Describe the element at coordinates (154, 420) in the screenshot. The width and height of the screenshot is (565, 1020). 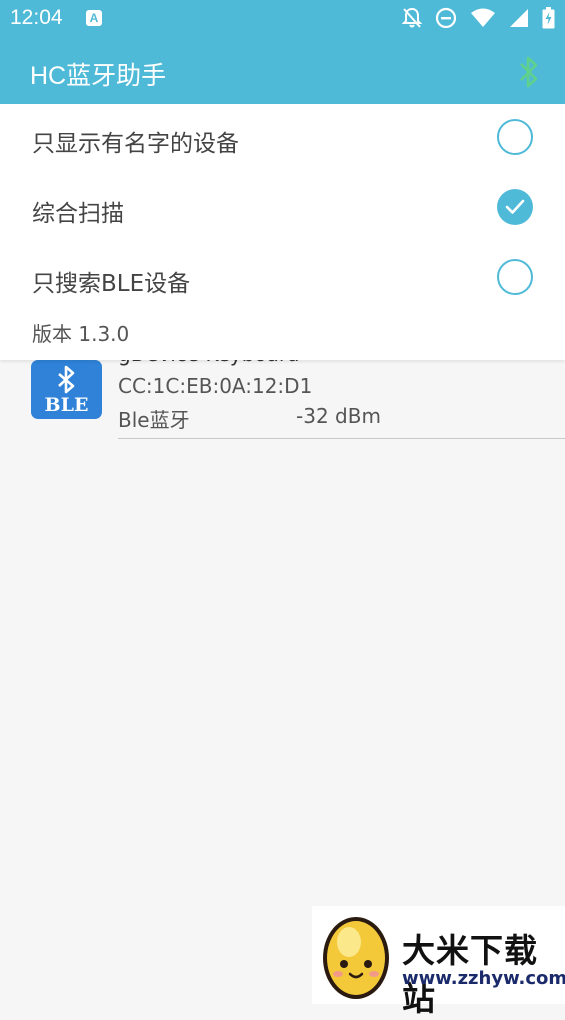
I see `device-type: Ble蓝牙` at that location.